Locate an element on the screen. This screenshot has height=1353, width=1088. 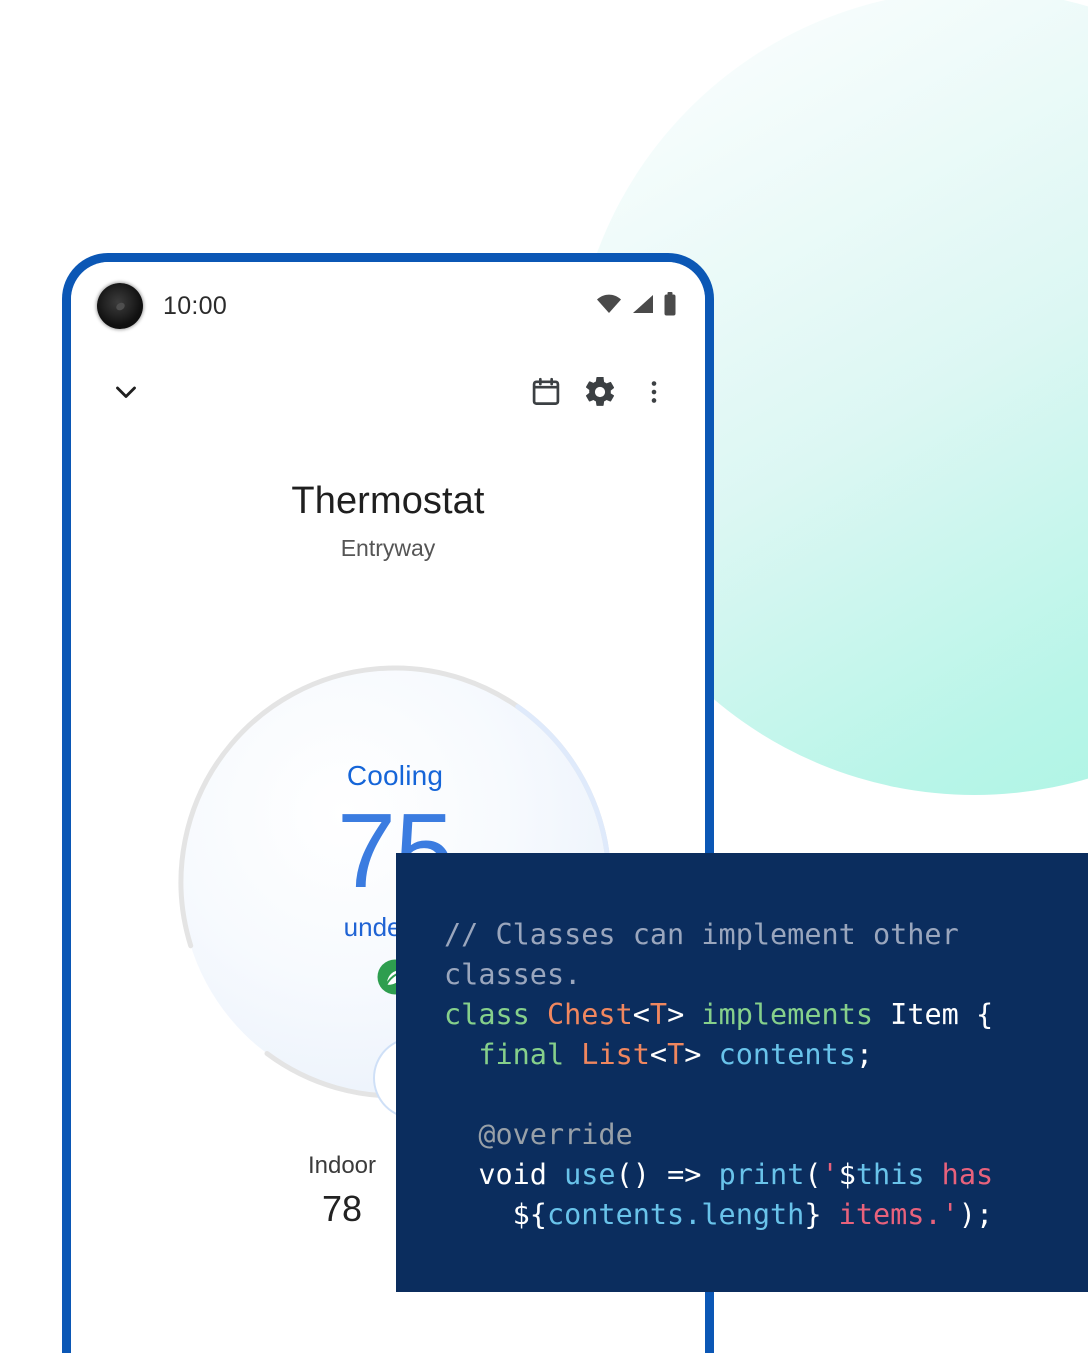
thermostat-mode-label: Cooling is located at coordinates (395, 775).